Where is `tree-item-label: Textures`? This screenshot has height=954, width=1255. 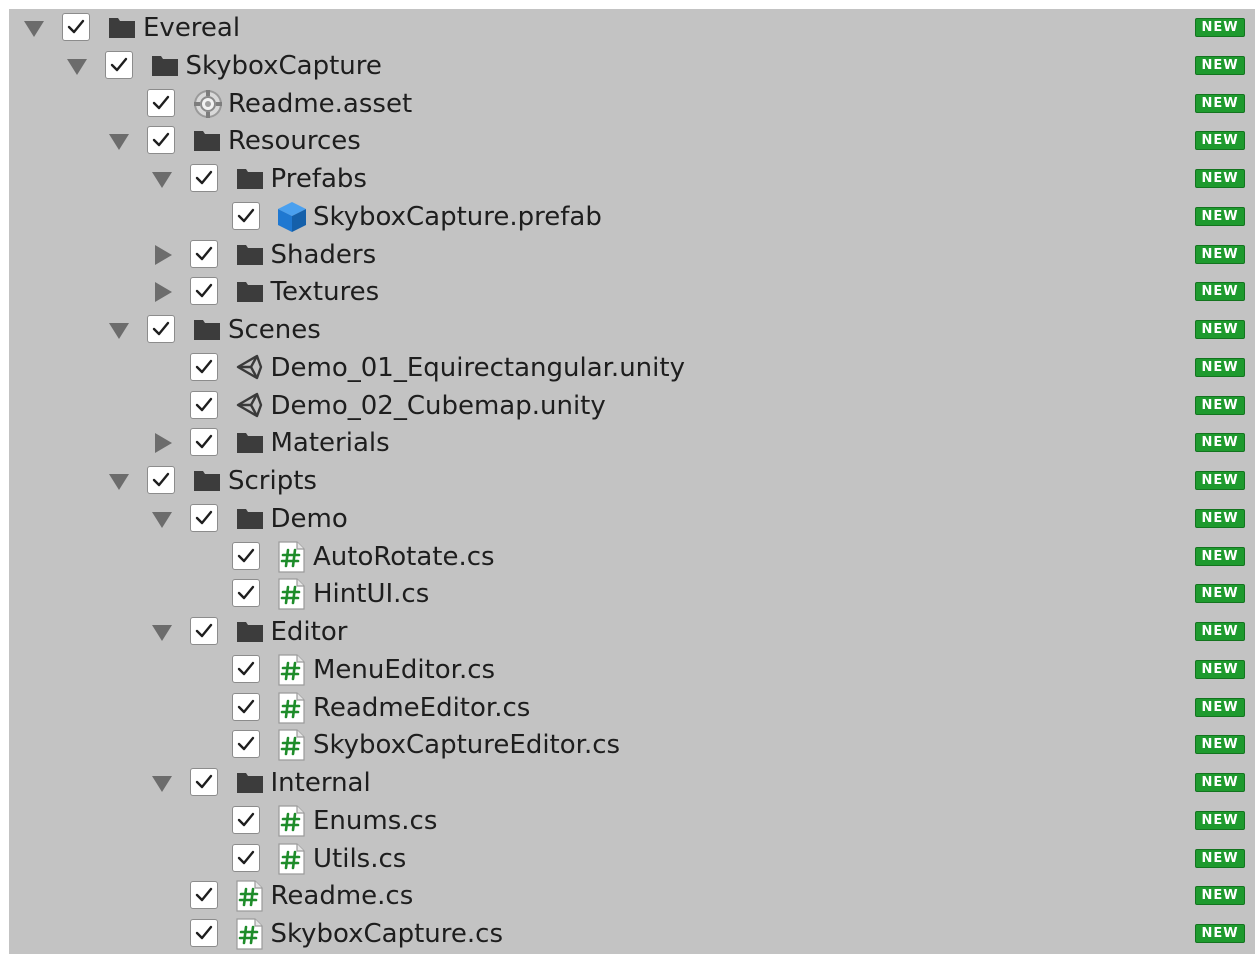 tree-item-label: Textures is located at coordinates (325, 292).